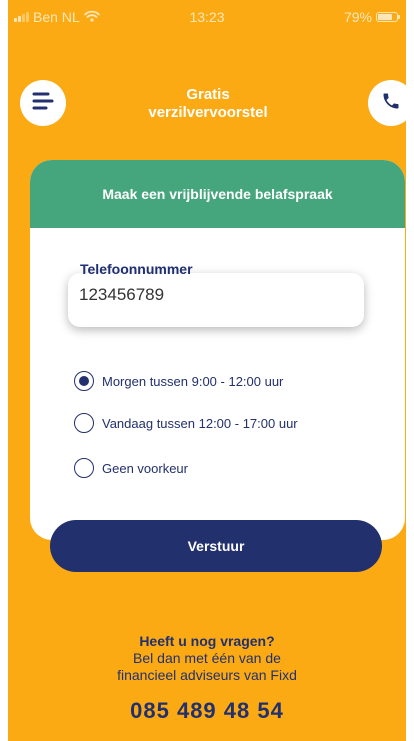  I want to click on menu-icon, so click(43, 103).